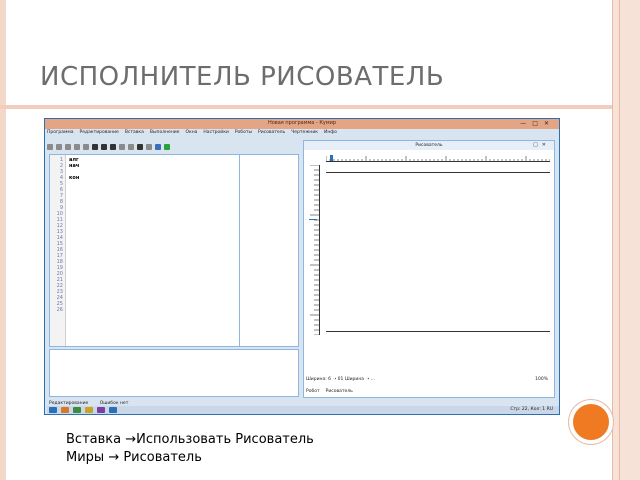  Describe the element at coordinates (53, 410) in the screenshot. I see `start-icon` at that location.